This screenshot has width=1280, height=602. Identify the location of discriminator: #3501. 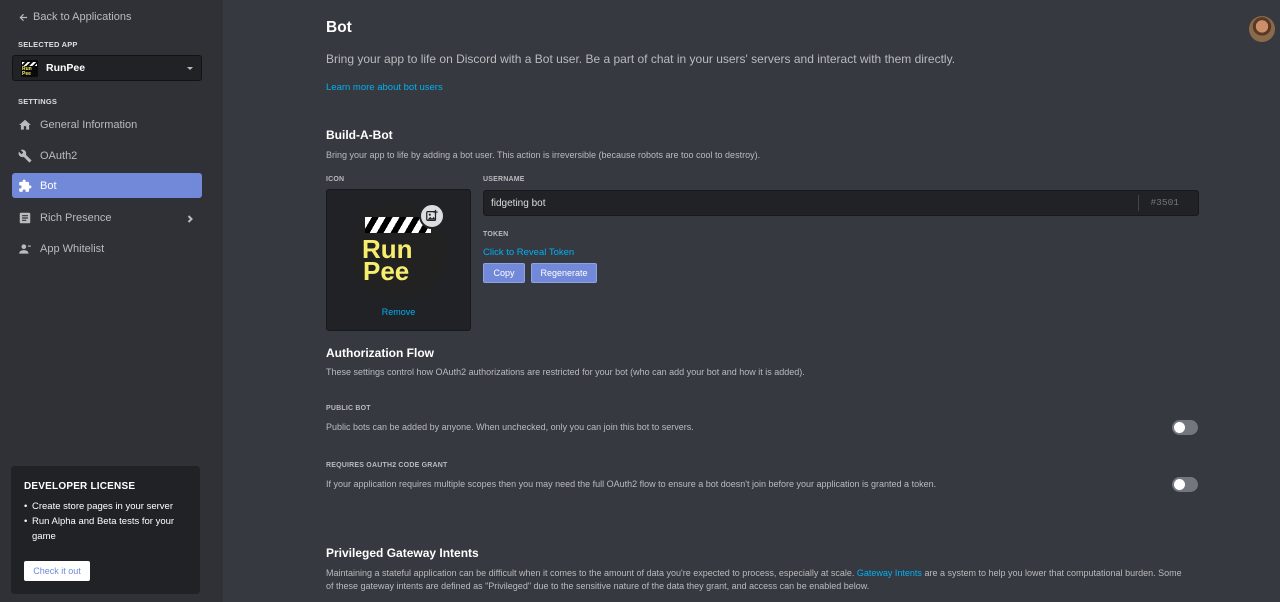
(1168, 203).